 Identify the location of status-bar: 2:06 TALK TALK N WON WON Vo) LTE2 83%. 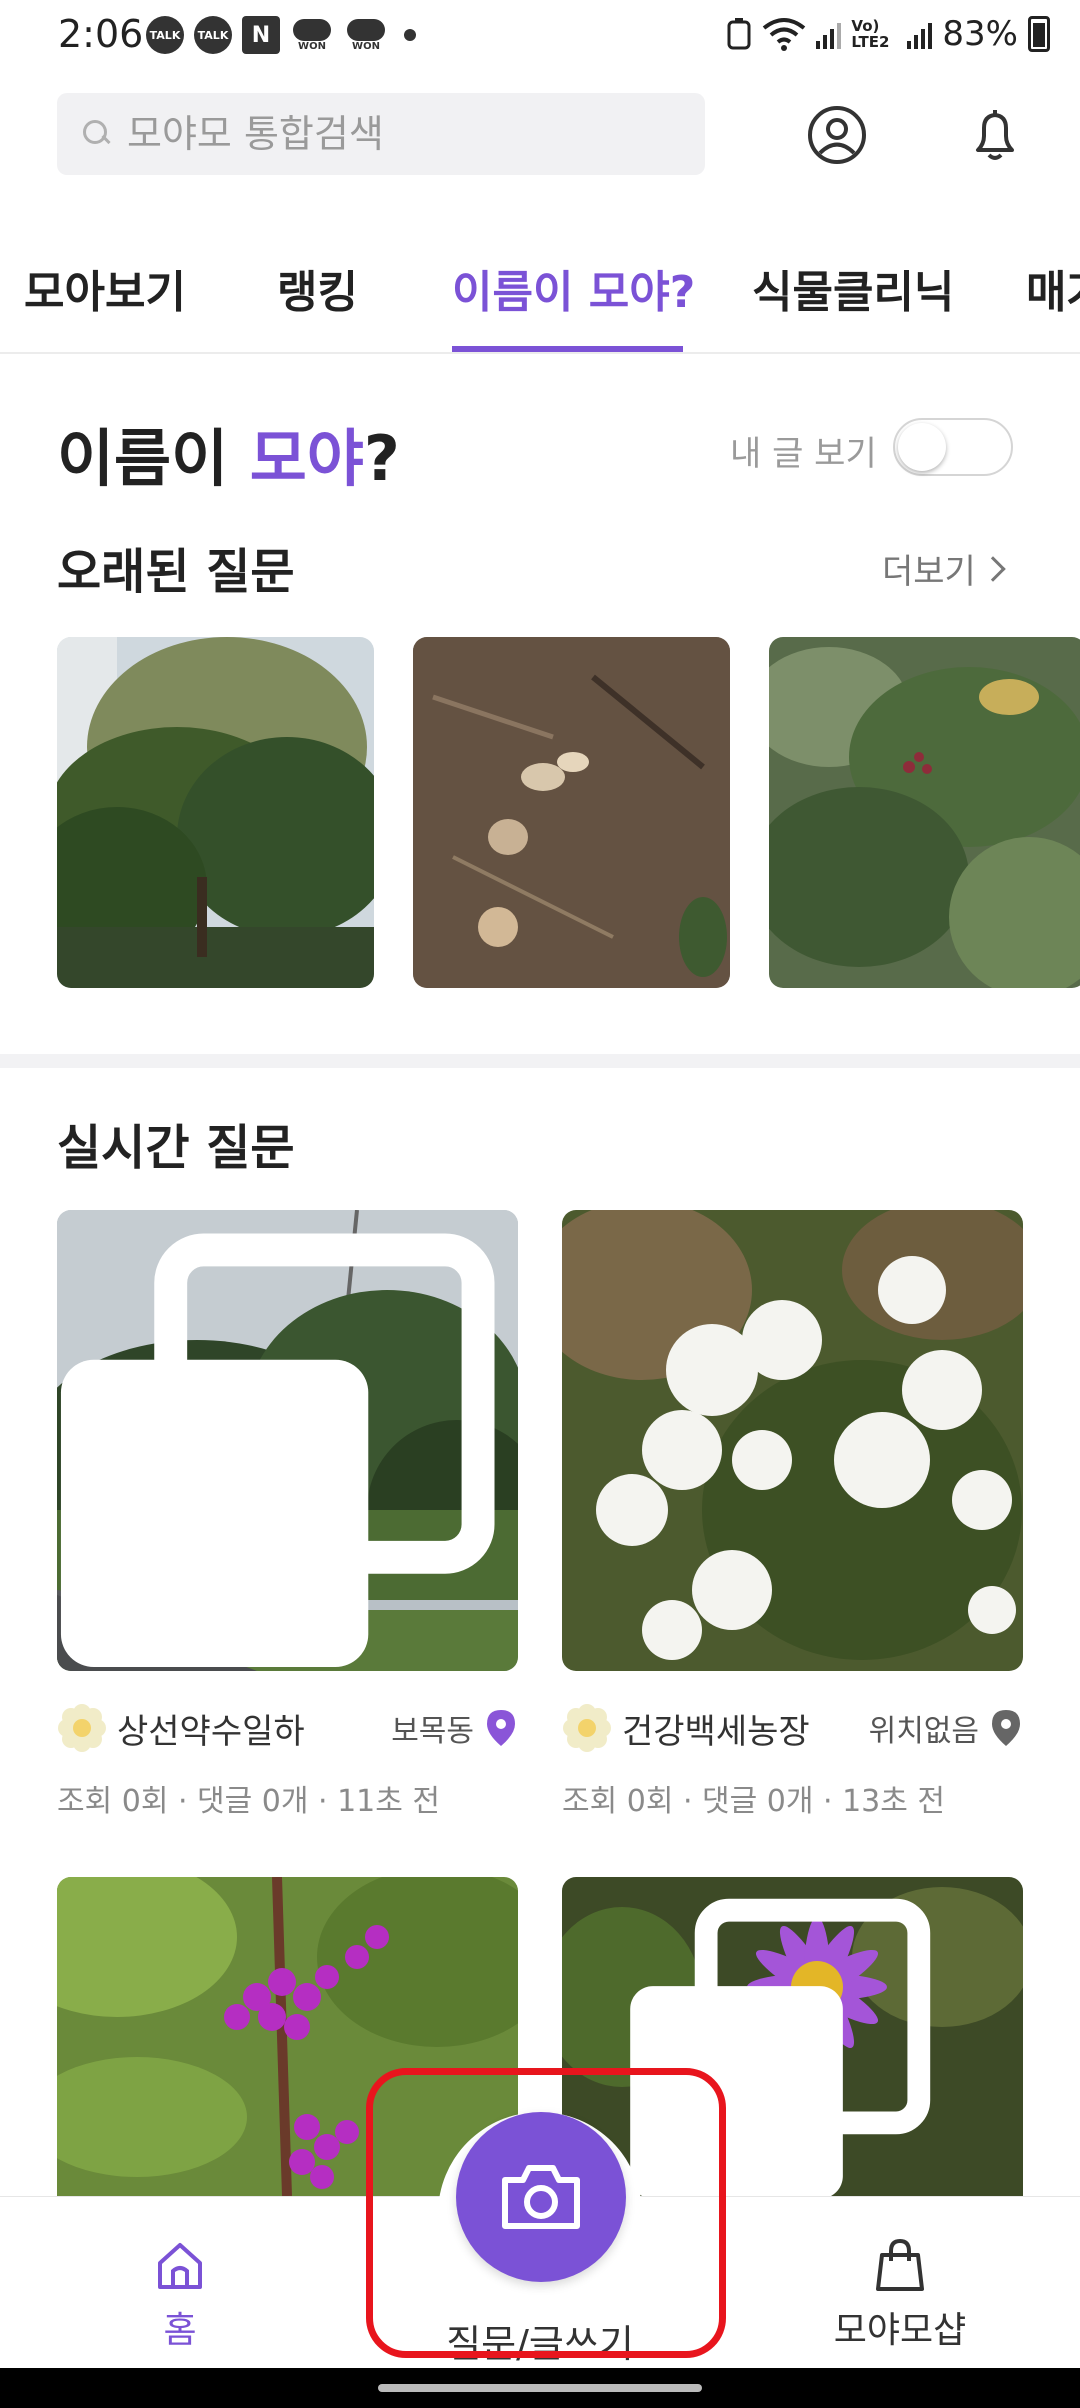
(540, 38).